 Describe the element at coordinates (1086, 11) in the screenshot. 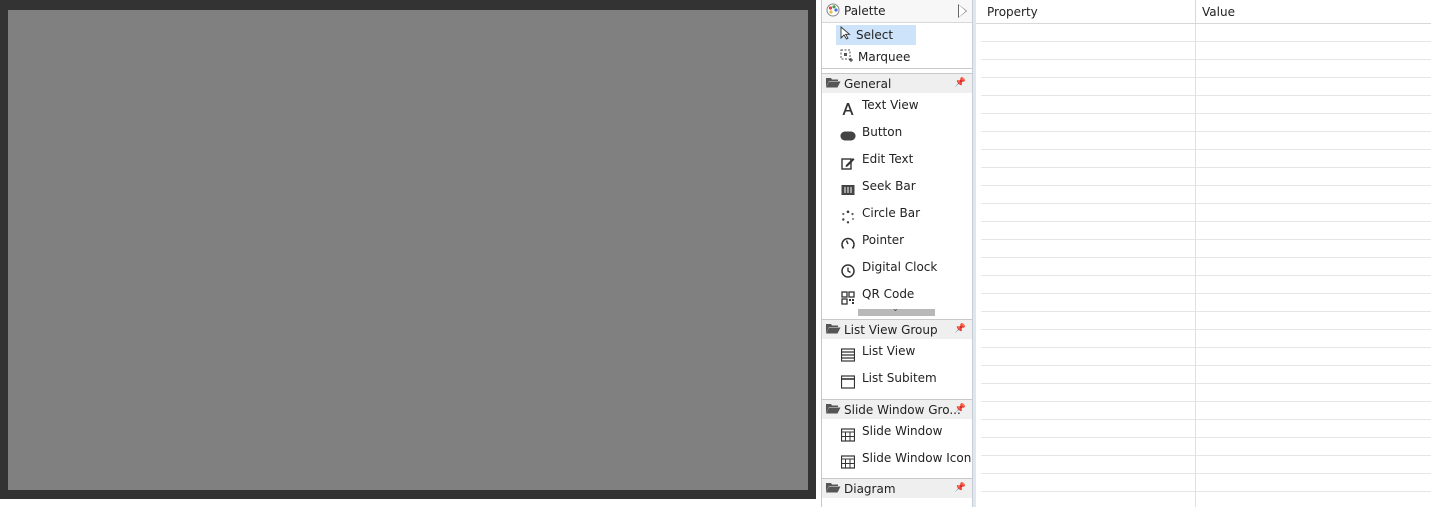

I see `column-header-property: Property` at that location.